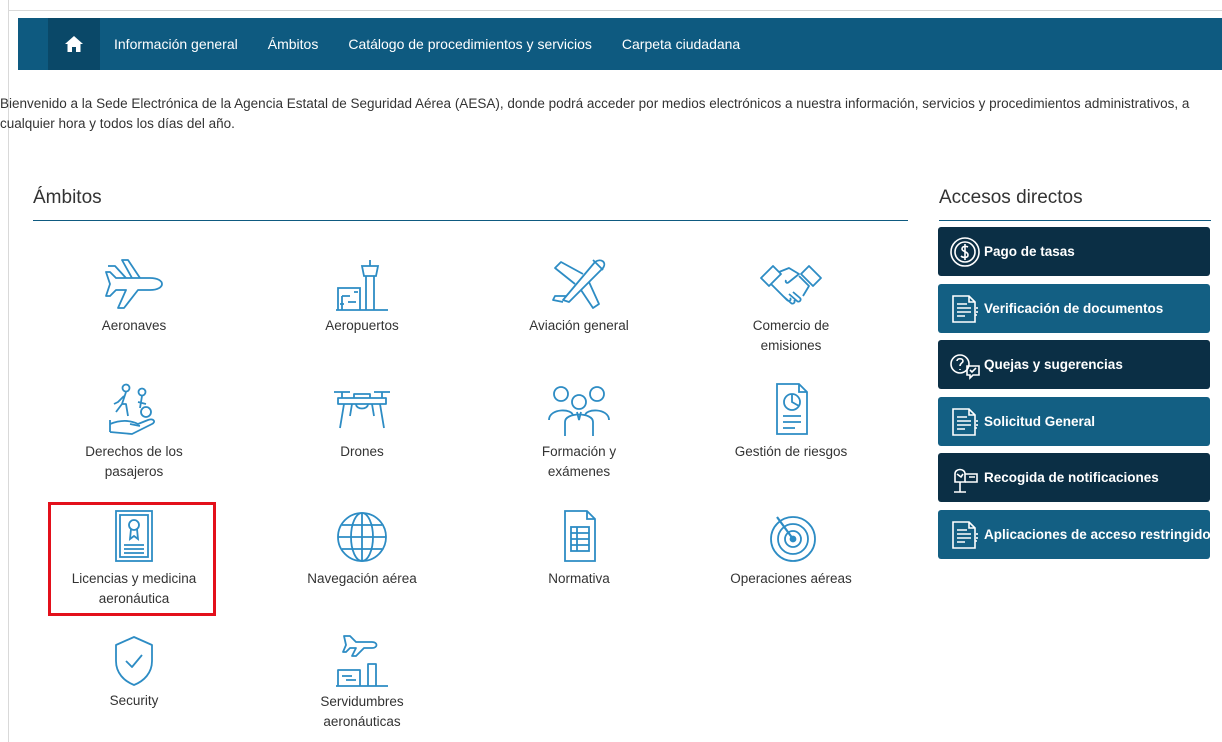 Image resolution: width=1222 pixels, height=742 pixels. What do you see at coordinates (579, 284) in the screenshot?
I see `light-aircraft-icon` at bounding box center [579, 284].